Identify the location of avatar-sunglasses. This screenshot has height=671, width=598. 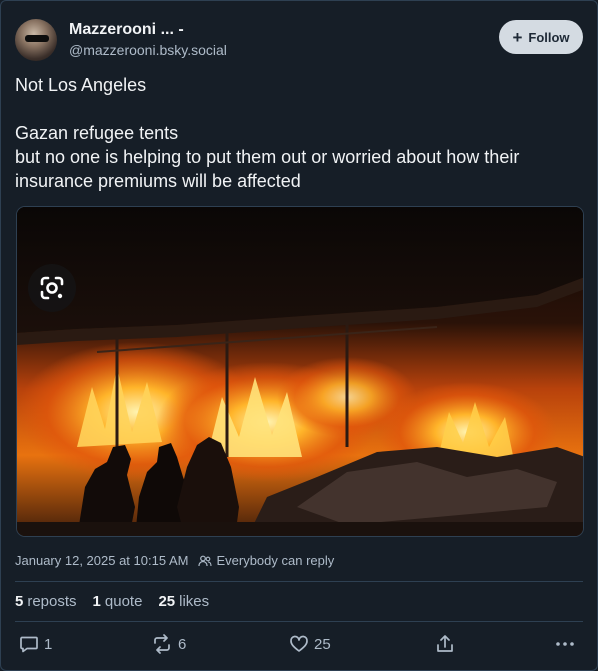
(37, 38).